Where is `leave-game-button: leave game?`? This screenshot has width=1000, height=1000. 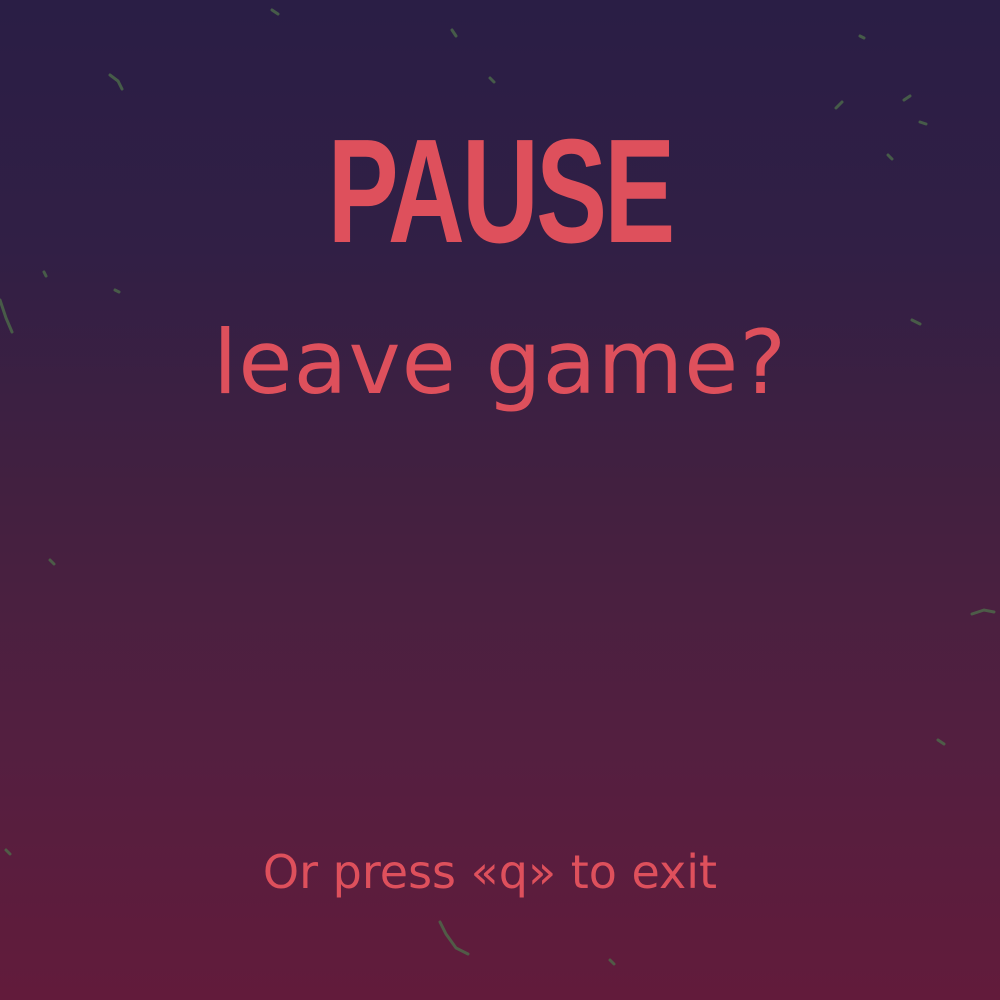
leave-game-button: leave game? is located at coordinates (500, 363).